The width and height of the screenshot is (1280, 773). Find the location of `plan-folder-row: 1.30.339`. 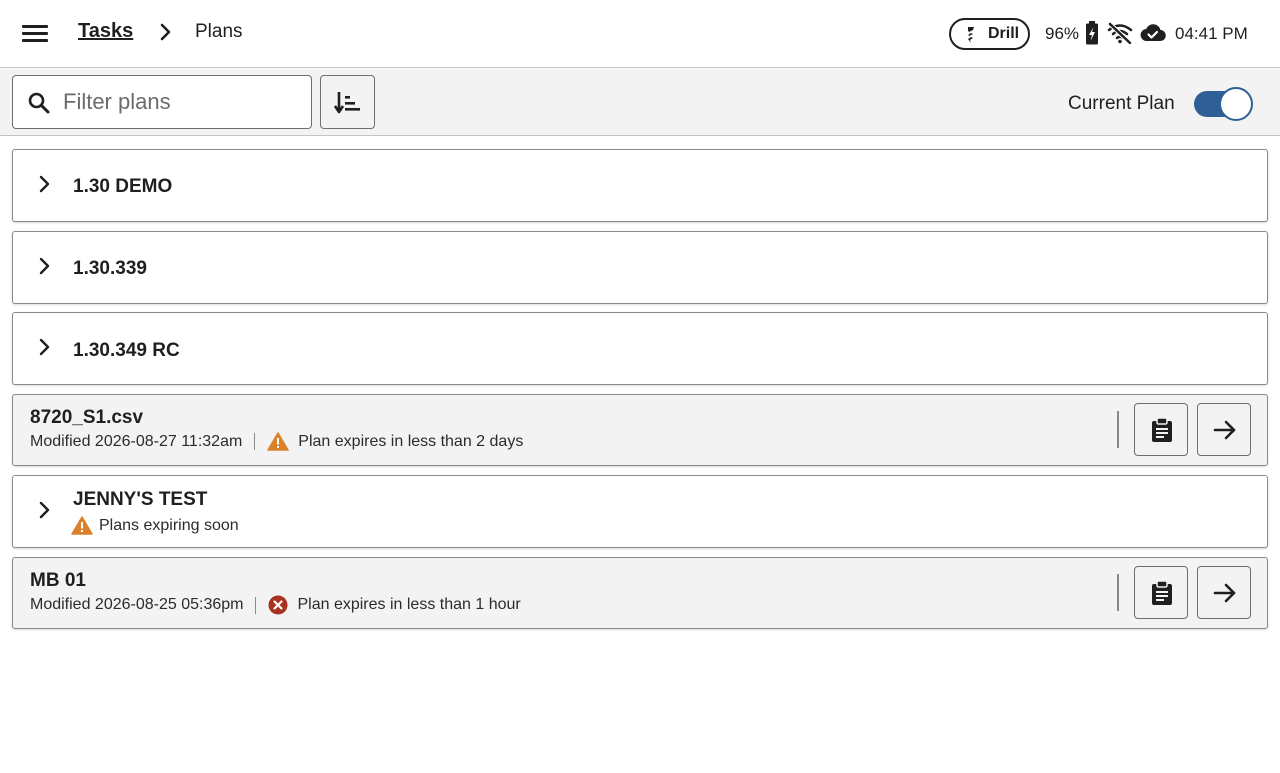

plan-folder-row: 1.30.339 is located at coordinates (640, 267).